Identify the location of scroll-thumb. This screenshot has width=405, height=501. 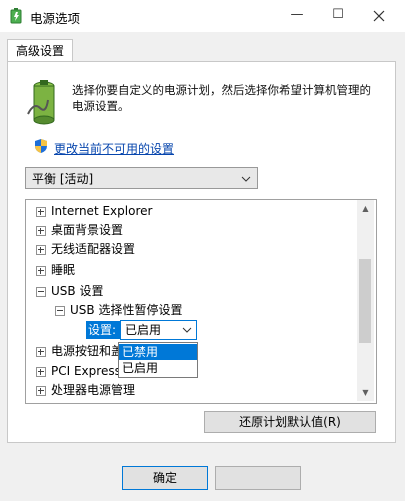
(365, 301).